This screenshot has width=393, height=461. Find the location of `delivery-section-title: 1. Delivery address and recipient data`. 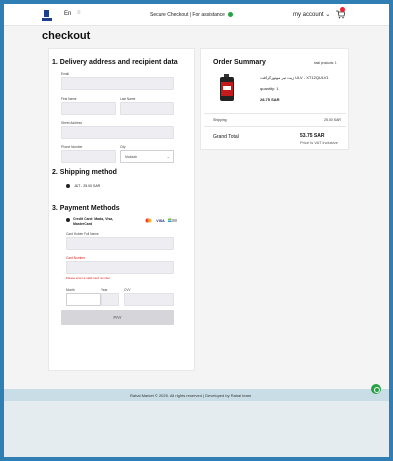

delivery-section-title: 1. Delivery address and recipient data is located at coordinates (115, 62).